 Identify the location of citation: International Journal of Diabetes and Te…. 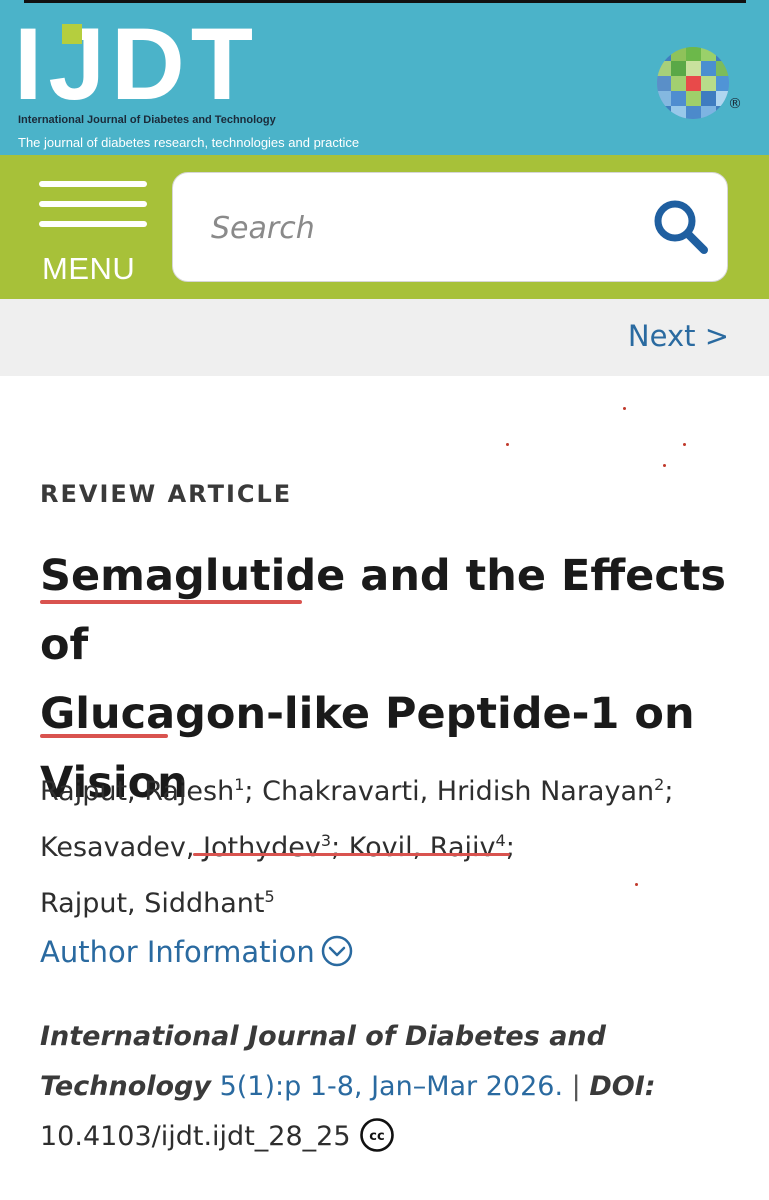
(390, 1087).